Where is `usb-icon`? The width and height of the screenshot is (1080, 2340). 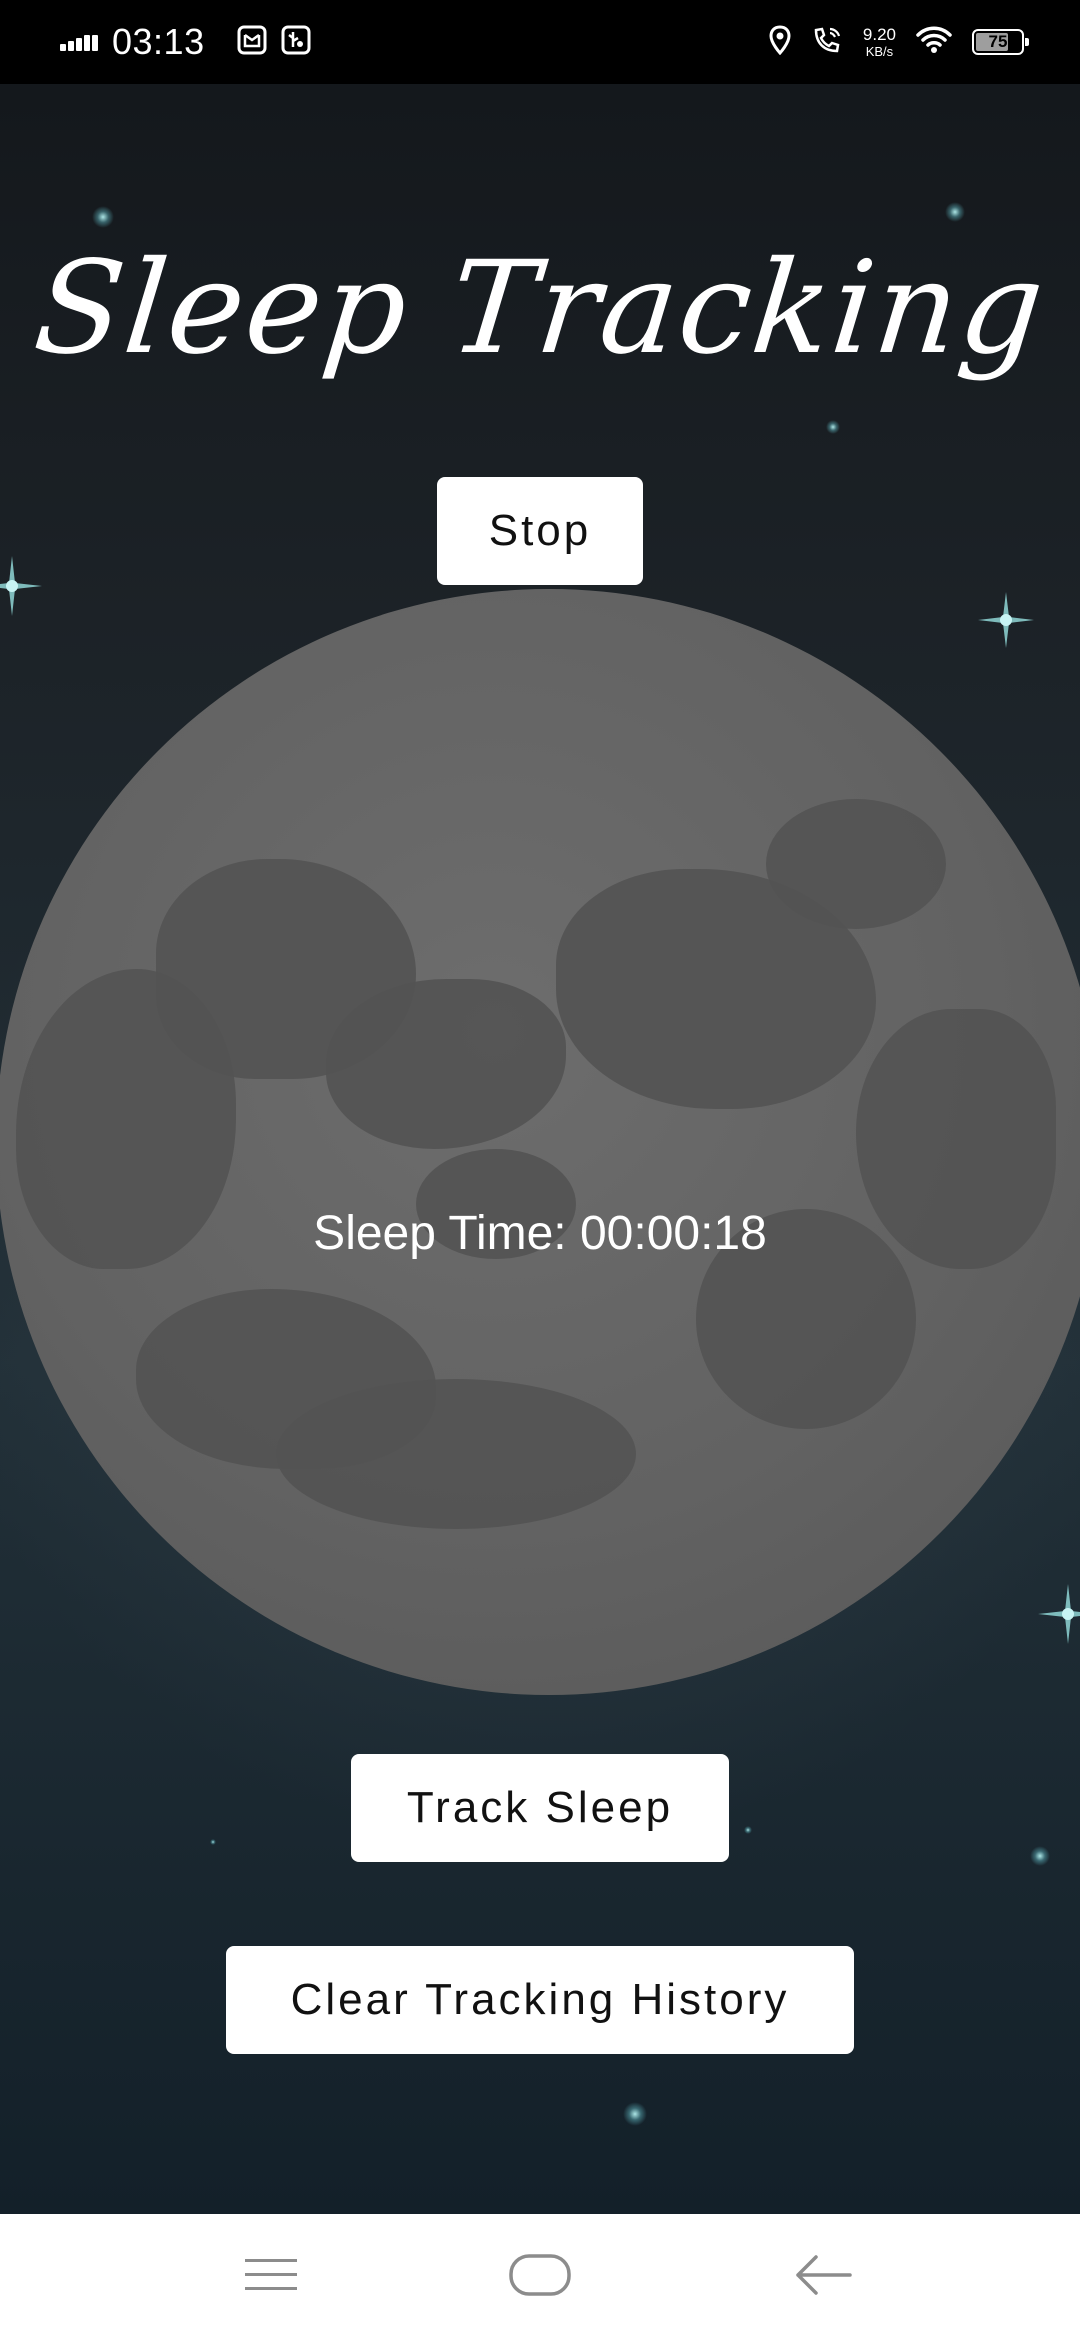
usb-icon is located at coordinates (296, 42).